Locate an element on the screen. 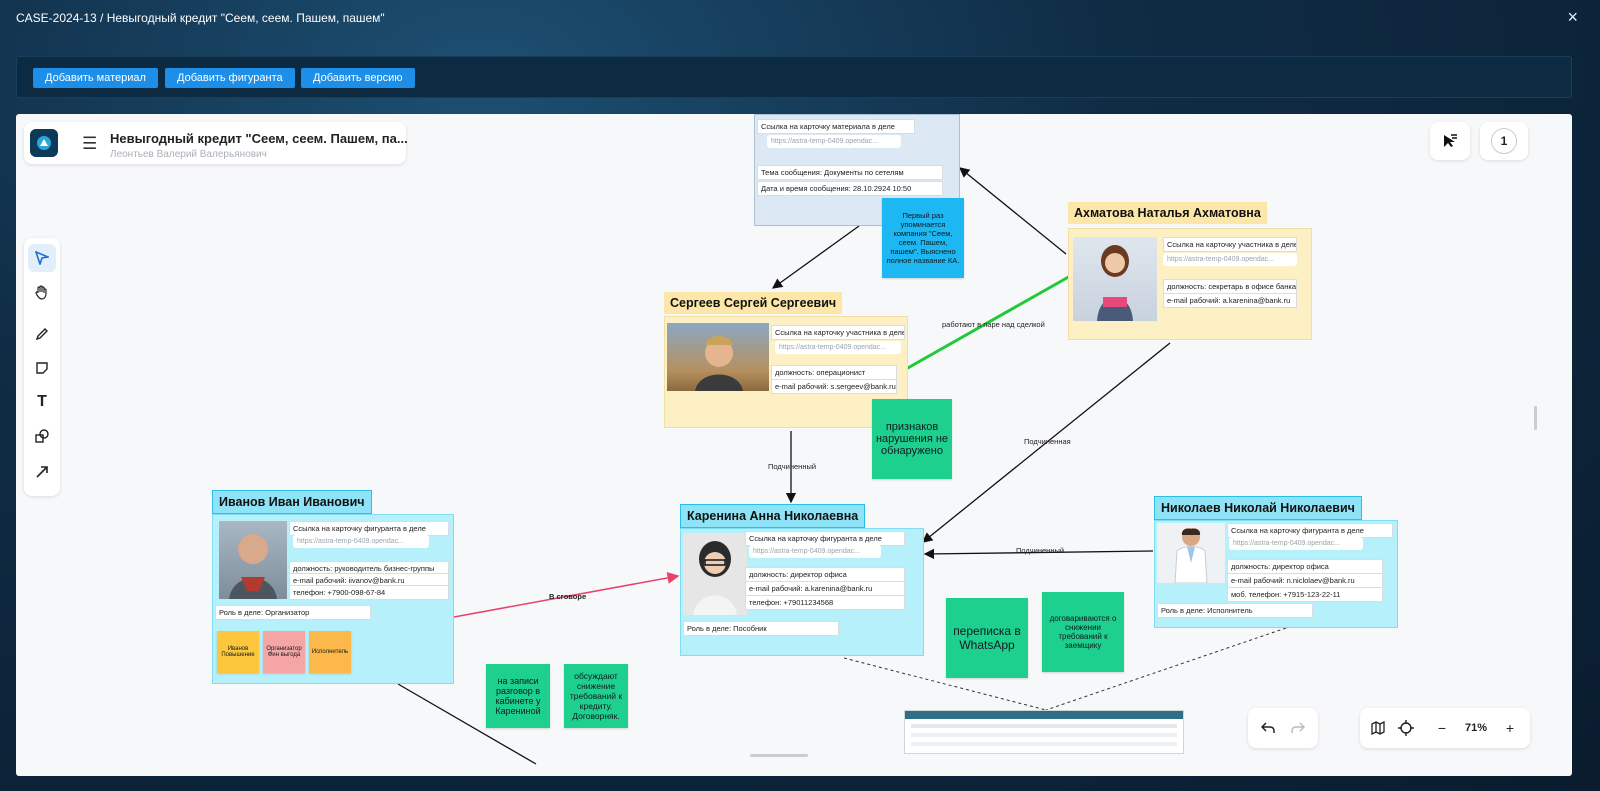 The height and width of the screenshot is (791, 1600). person-name-karenina: Каренина Анна Николаевна is located at coordinates (773, 516).